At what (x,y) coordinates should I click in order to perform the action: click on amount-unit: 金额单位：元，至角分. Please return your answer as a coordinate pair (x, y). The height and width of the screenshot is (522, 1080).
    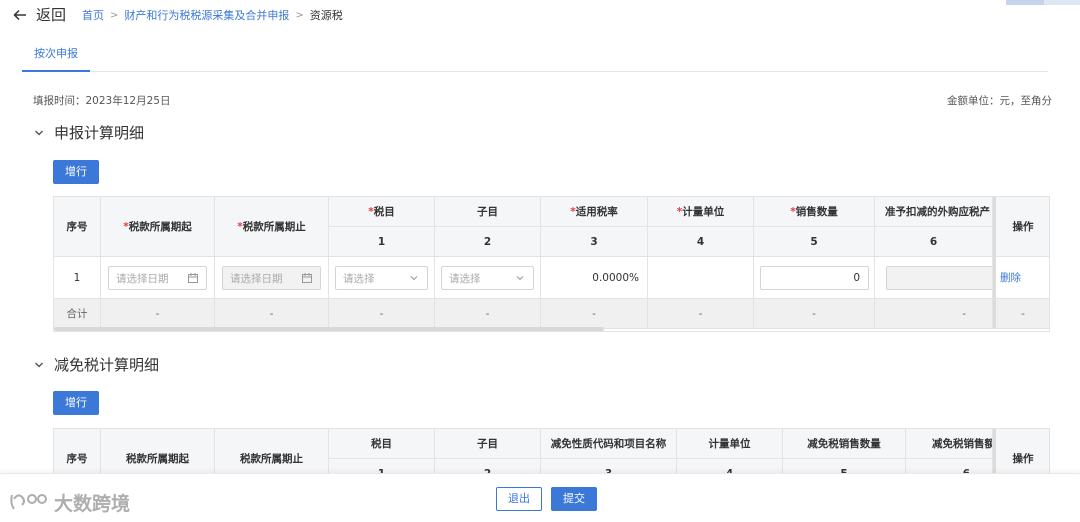
    Looking at the image, I should click on (999, 101).